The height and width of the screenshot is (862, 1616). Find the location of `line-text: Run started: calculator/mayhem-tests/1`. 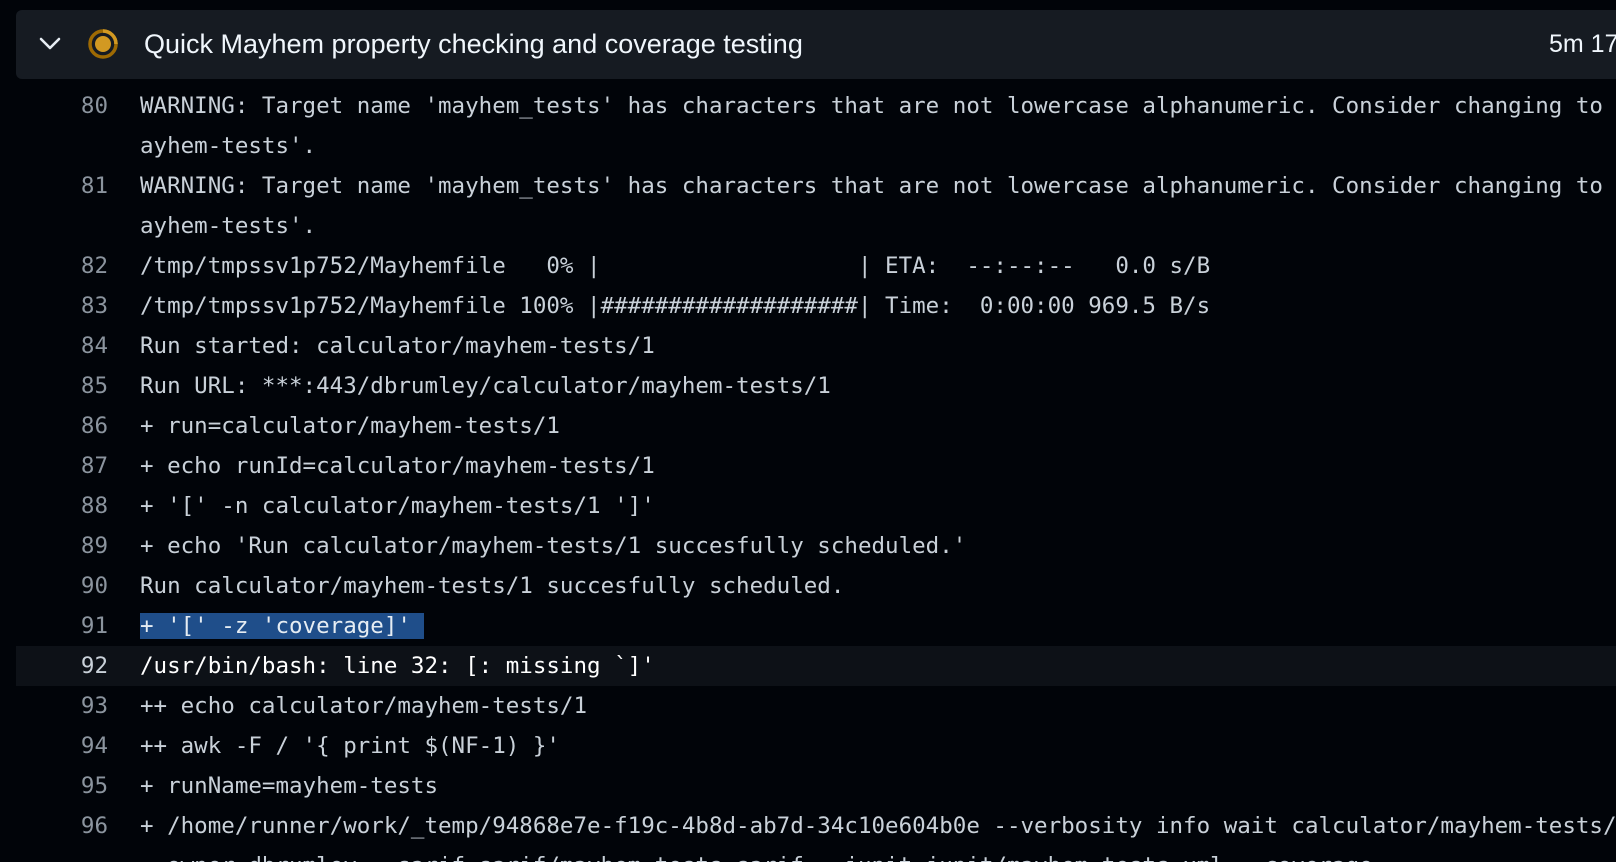

line-text: Run started: calculator/mayhem-tests/1 is located at coordinates (397, 346).